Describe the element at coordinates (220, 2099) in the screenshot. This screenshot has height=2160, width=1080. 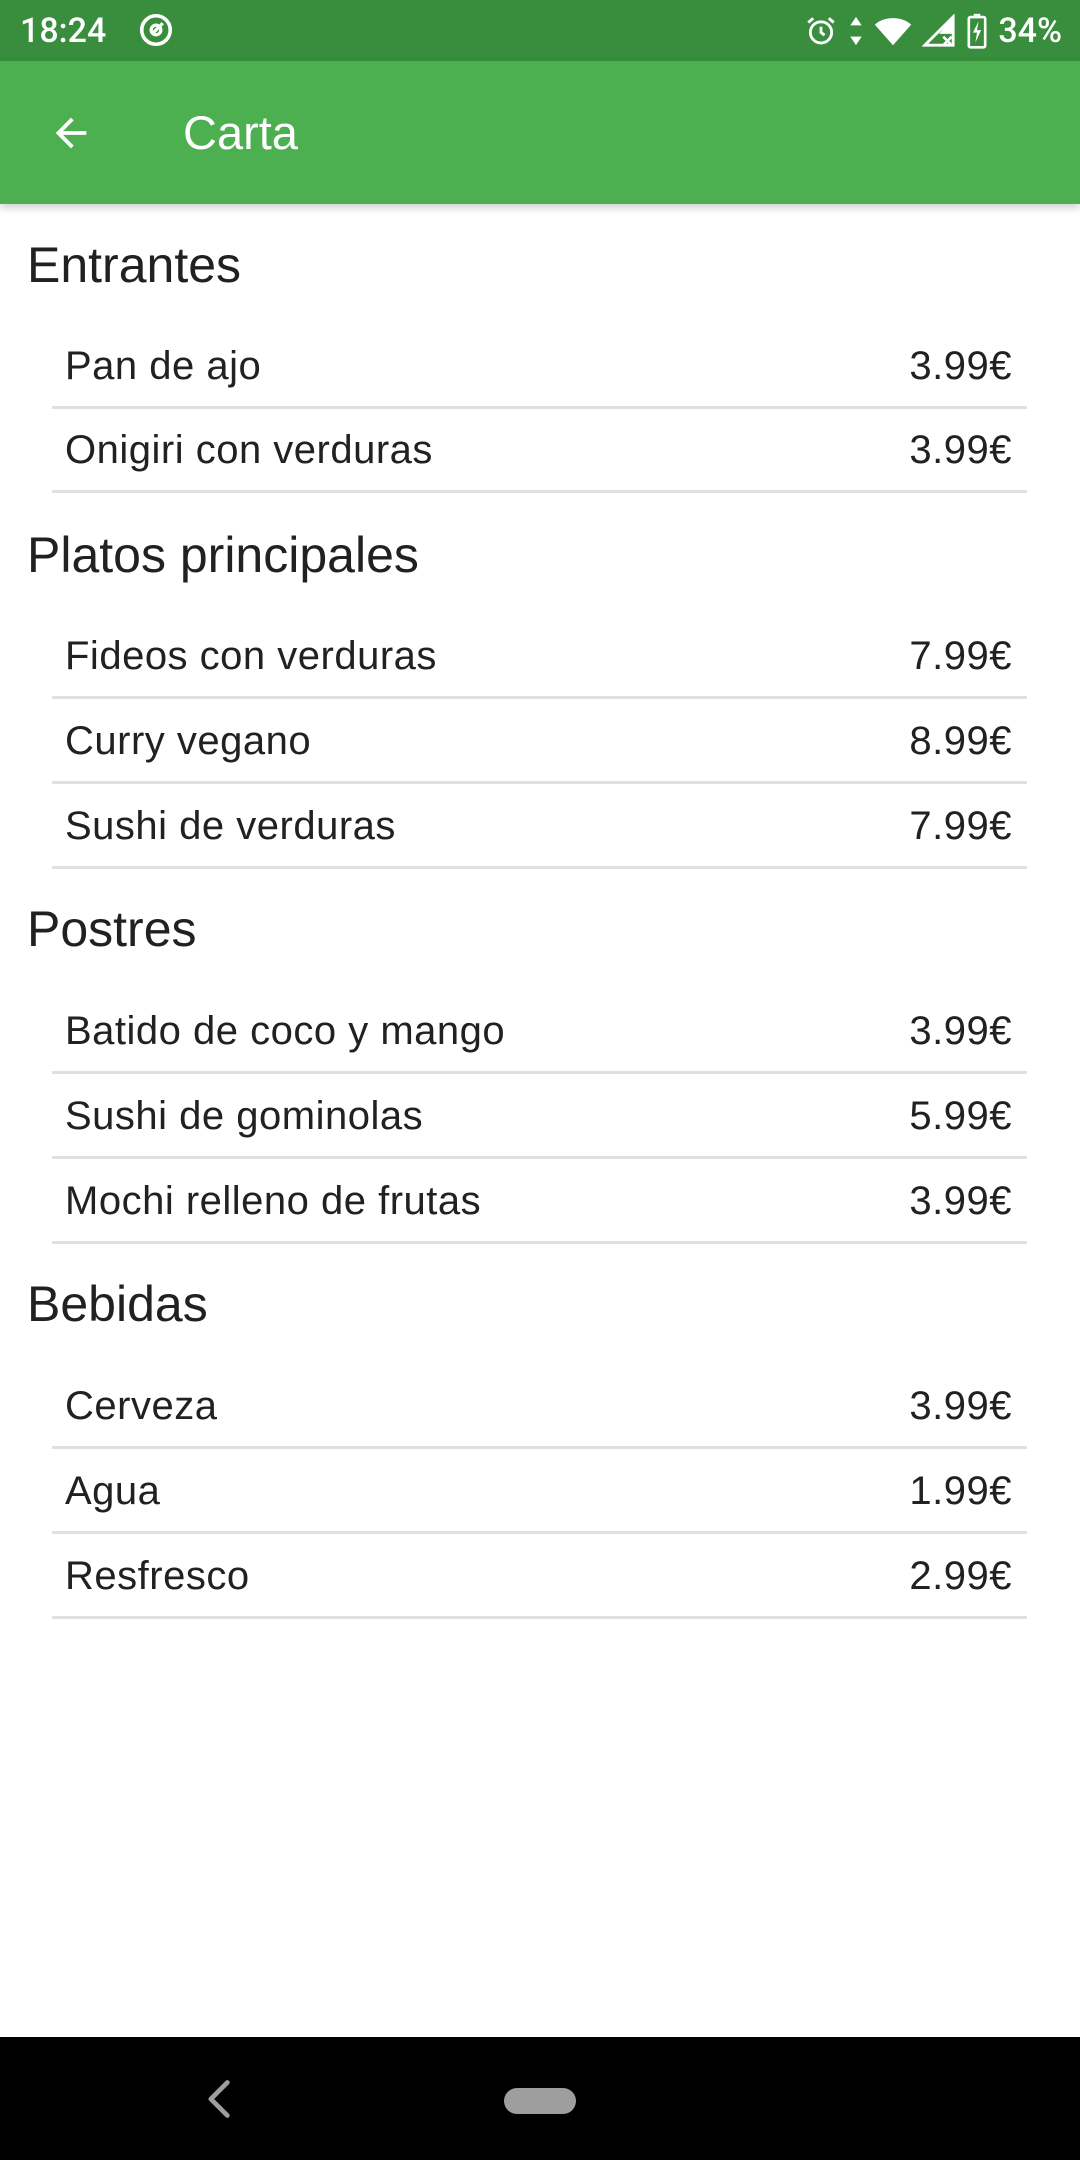
I see `nav-back-icon` at that location.